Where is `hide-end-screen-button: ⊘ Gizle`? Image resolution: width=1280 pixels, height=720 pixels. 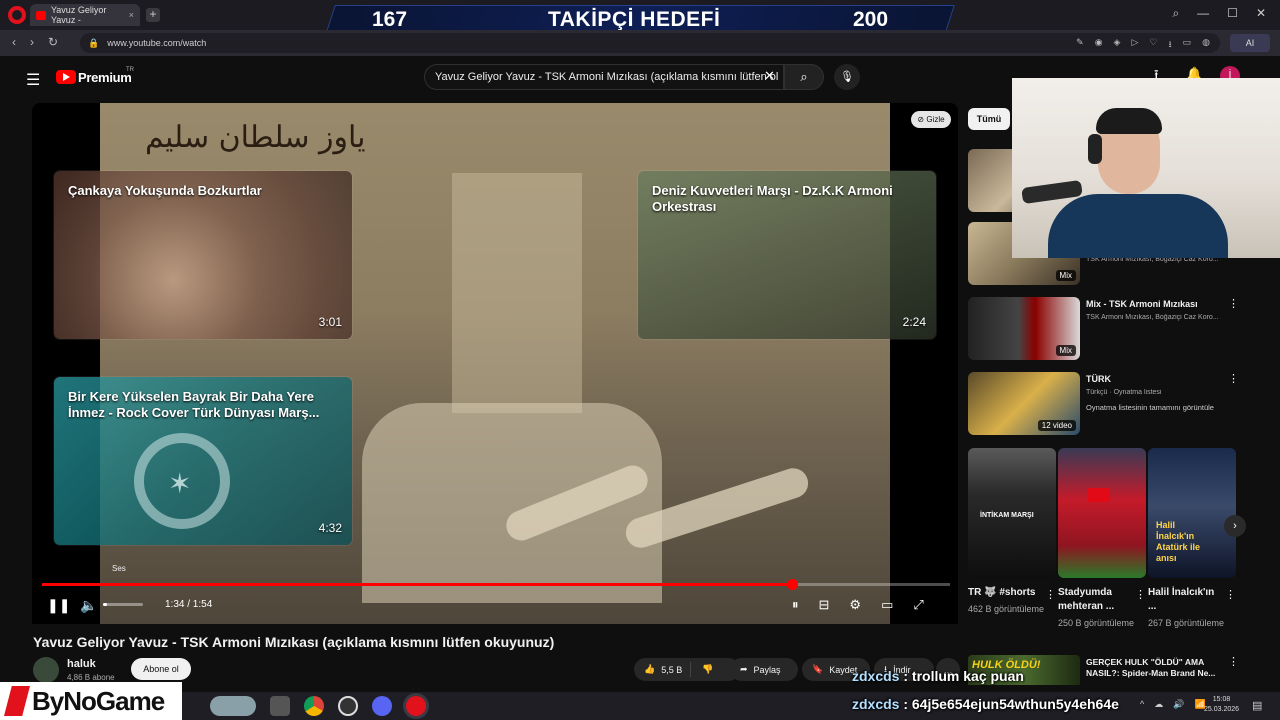
hide-end-screen-button: ⊘ Gizle is located at coordinates (931, 119).